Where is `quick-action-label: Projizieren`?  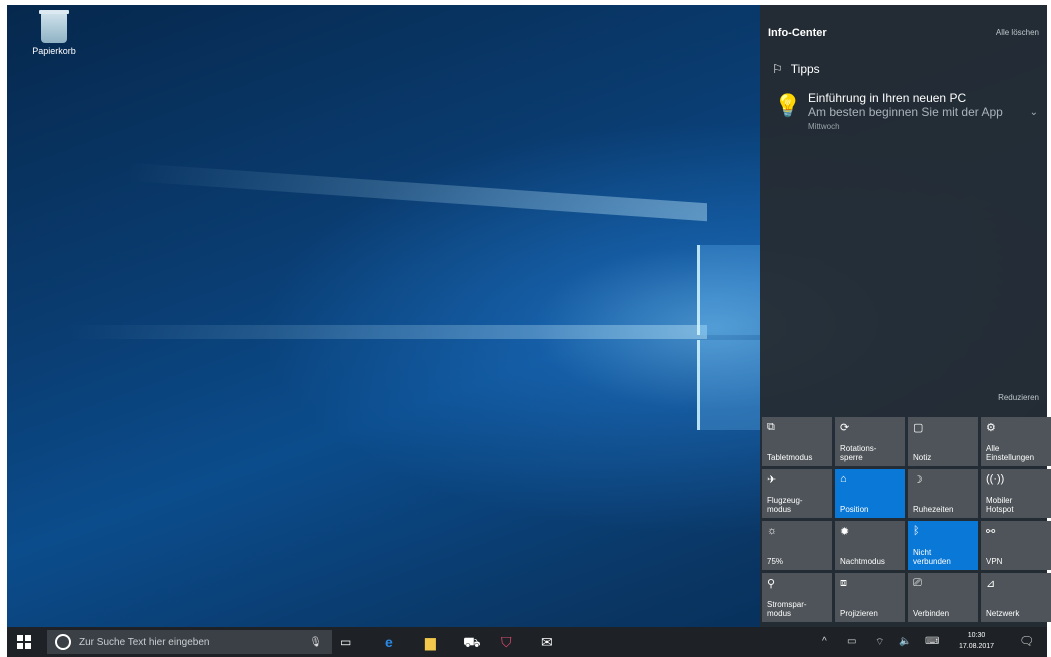
quick-action-label: Projizieren is located at coordinates (859, 613).